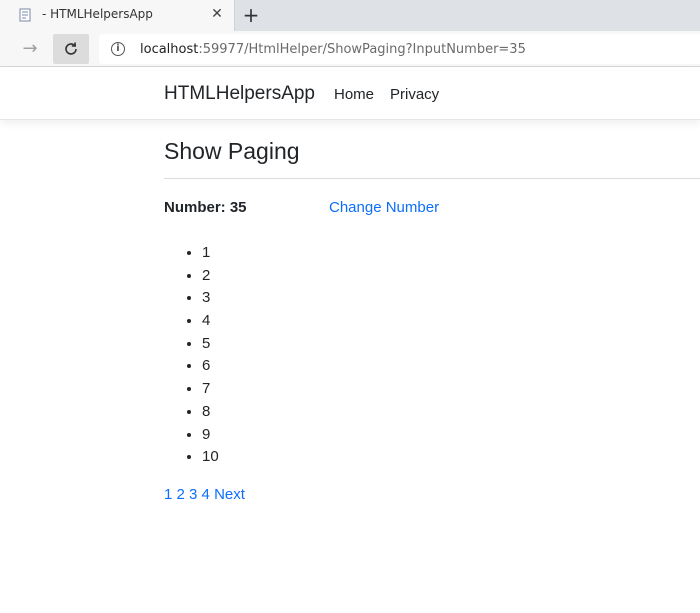 The width and height of the screenshot is (700, 613). What do you see at coordinates (169, 49) in the screenshot?
I see `url-host: localhost` at bounding box center [169, 49].